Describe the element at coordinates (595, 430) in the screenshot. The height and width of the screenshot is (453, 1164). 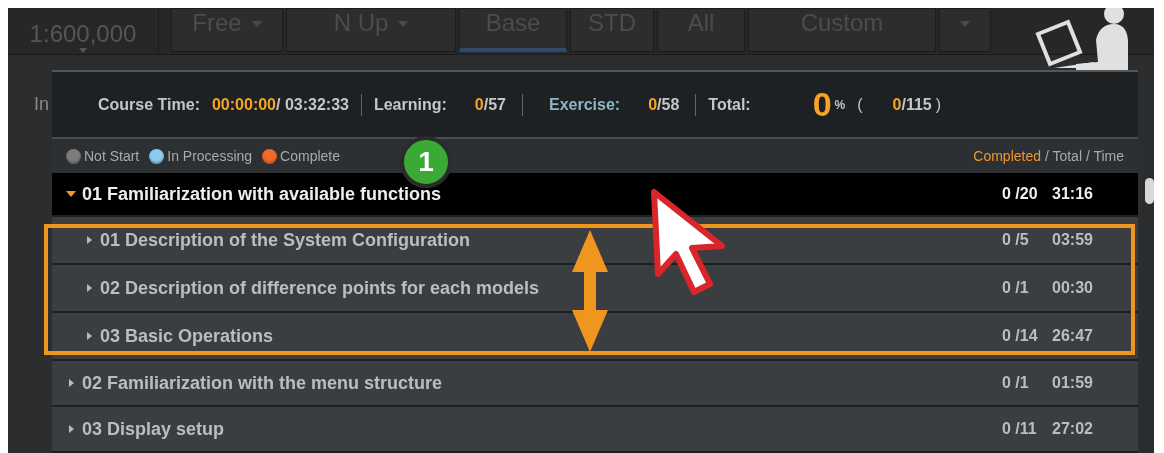
I see `course-row: 03 Display setup 0 /11 27:02` at that location.